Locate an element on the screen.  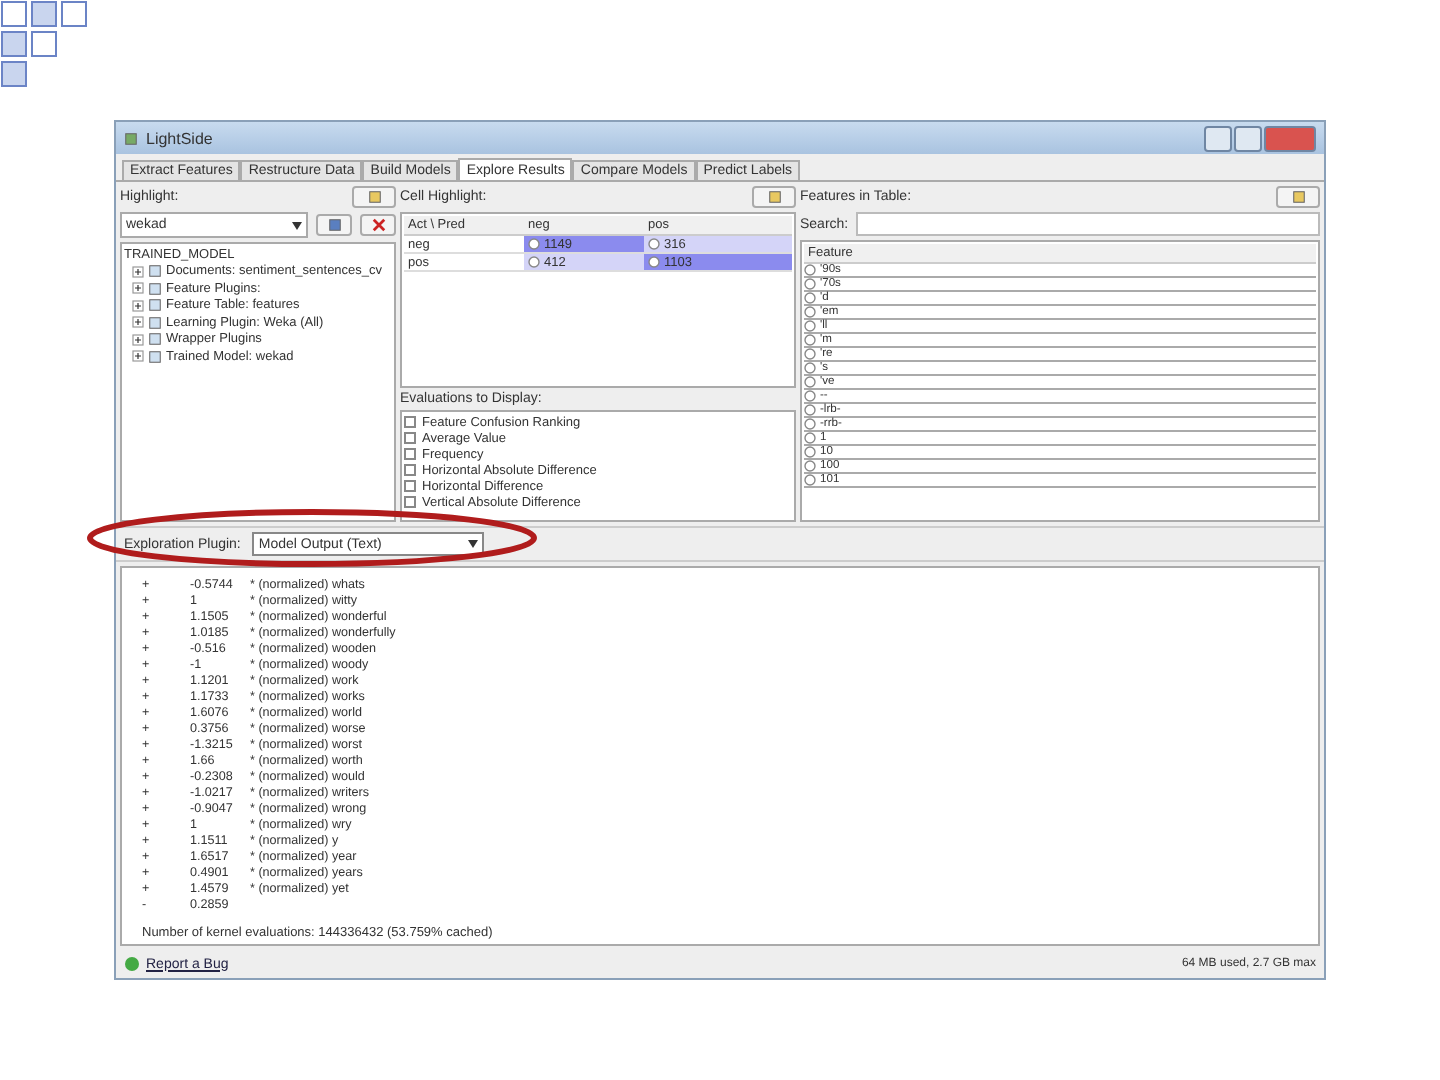
save-button is located at coordinates (334, 225).